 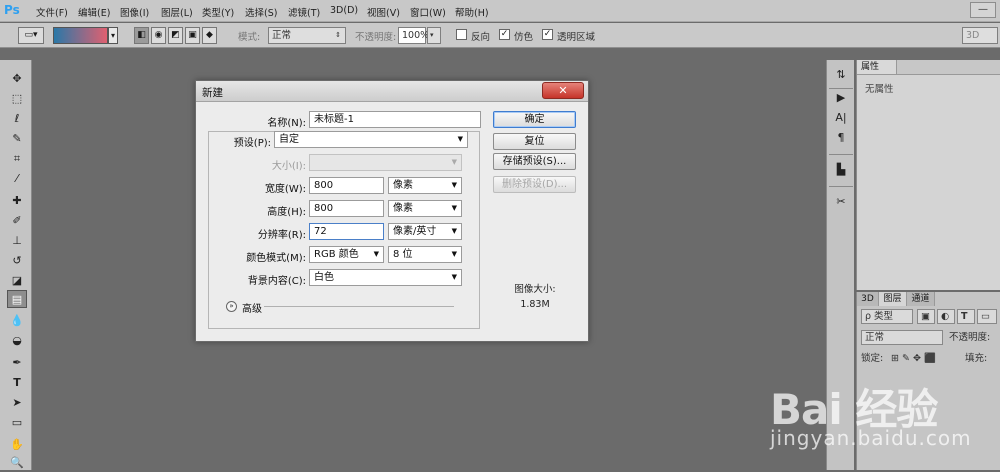 What do you see at coordinates (307, 35) in the screenshot?
I see `mode-select: 正常 ⇕` at bounding box center [307, 35].